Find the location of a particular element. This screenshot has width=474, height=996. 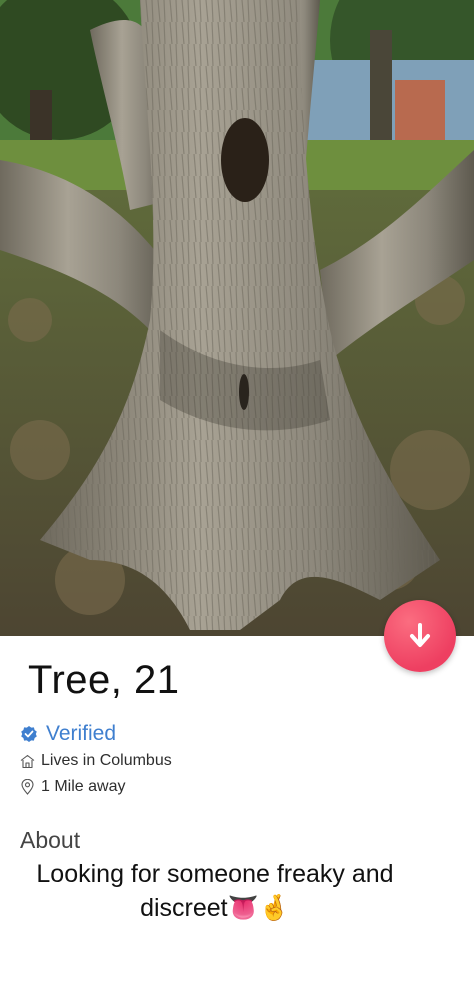

verified-row: Verified is located at coordinates (68, 734).